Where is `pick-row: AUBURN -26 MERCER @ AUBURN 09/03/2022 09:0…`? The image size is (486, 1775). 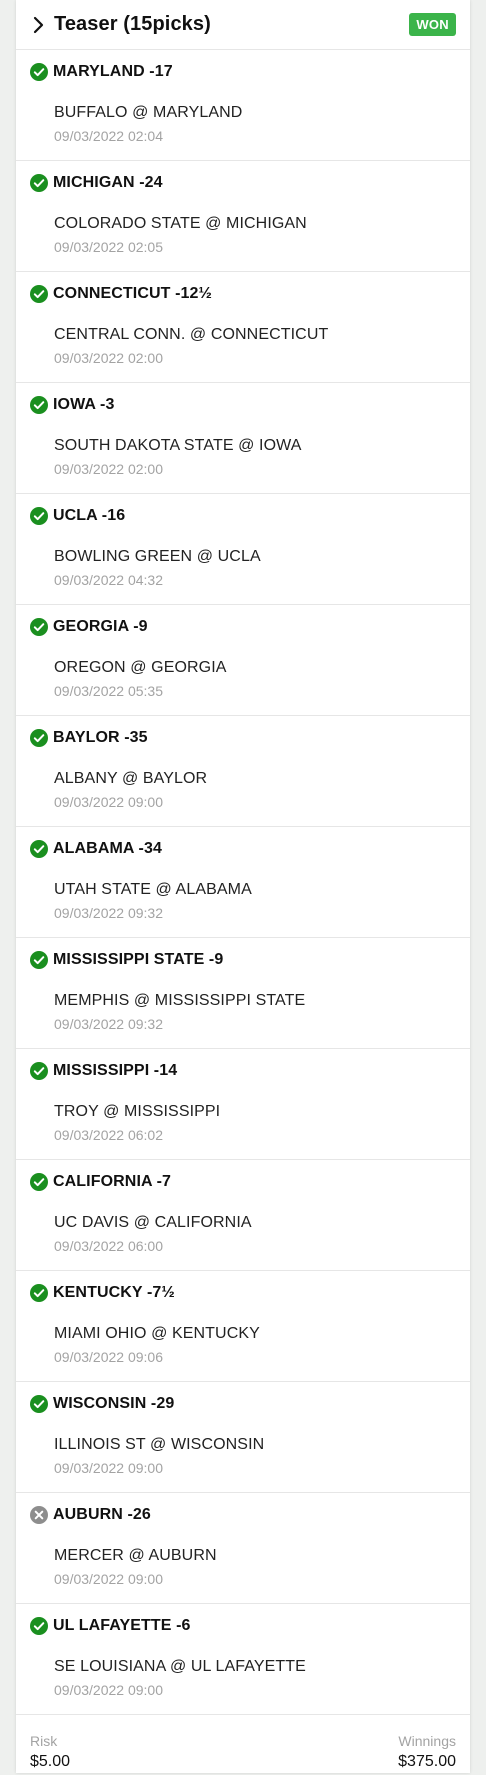
pick-row: AUBURN -26 MERCER @ AUBURN 09/03/2022 09:0… is located at coordinates (243, 1548).